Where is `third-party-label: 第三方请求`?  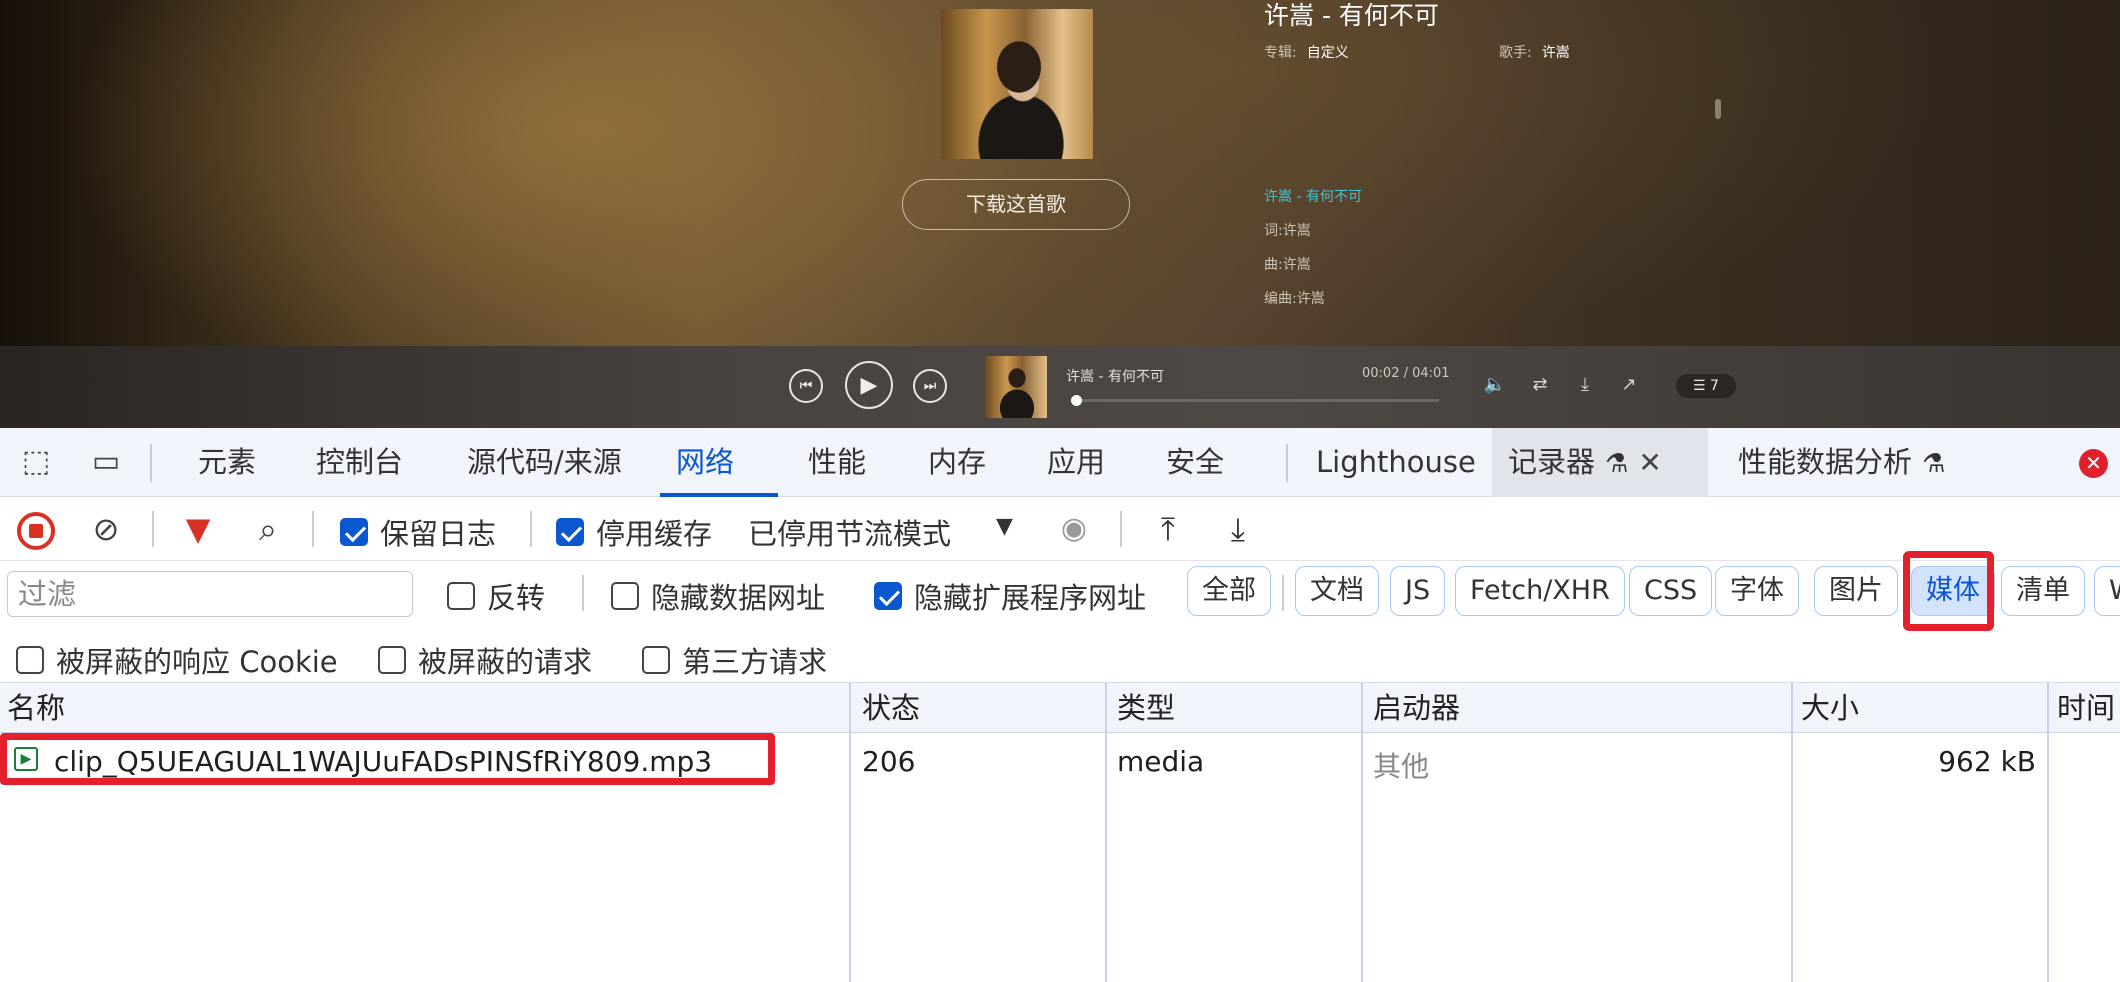
third-party-label: 第三方请求 is located at coordinates (755, 662).